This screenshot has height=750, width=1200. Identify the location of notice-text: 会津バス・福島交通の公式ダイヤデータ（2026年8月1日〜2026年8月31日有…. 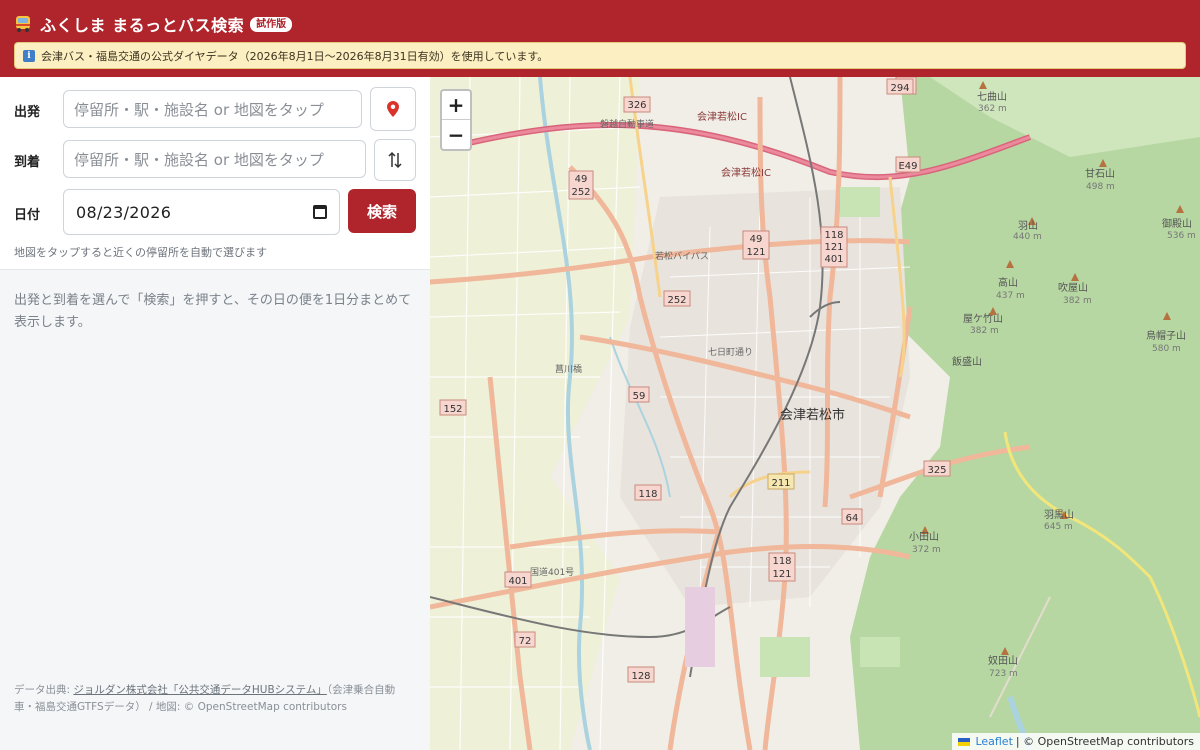
(295, 56).